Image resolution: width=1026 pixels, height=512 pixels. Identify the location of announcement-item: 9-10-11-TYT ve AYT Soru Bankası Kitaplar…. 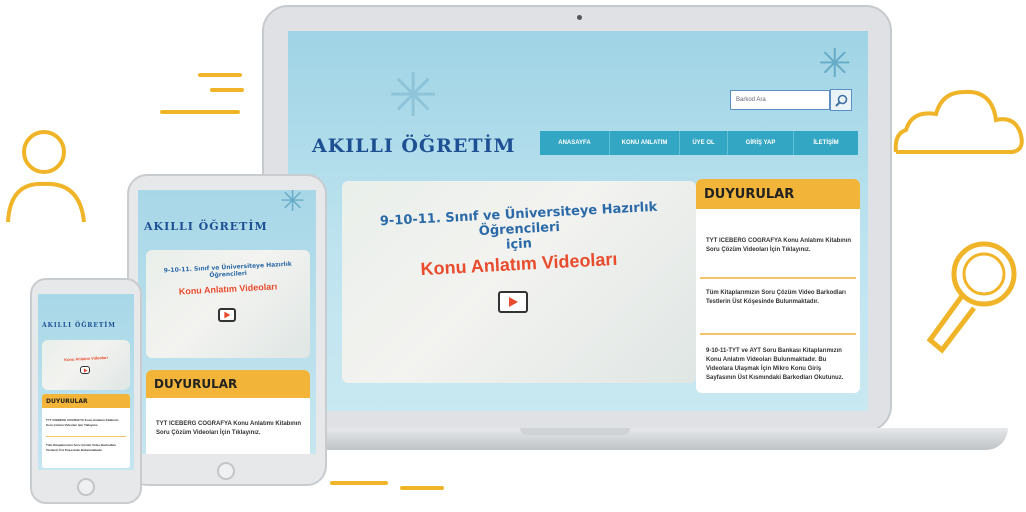
(775, 364).